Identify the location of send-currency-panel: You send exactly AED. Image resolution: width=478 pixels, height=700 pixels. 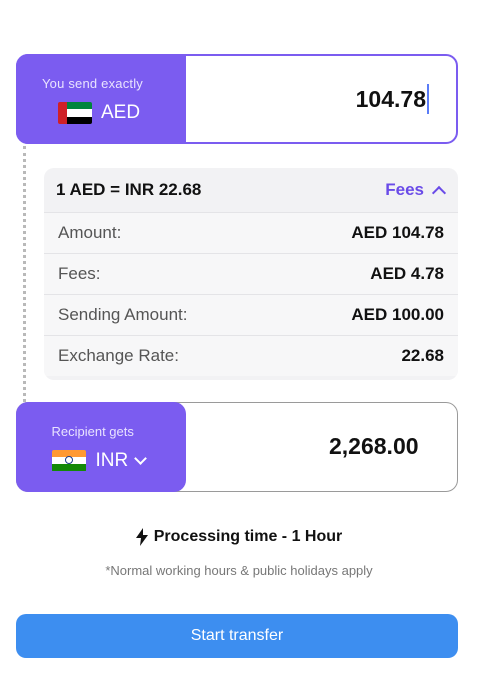
(101, 99).